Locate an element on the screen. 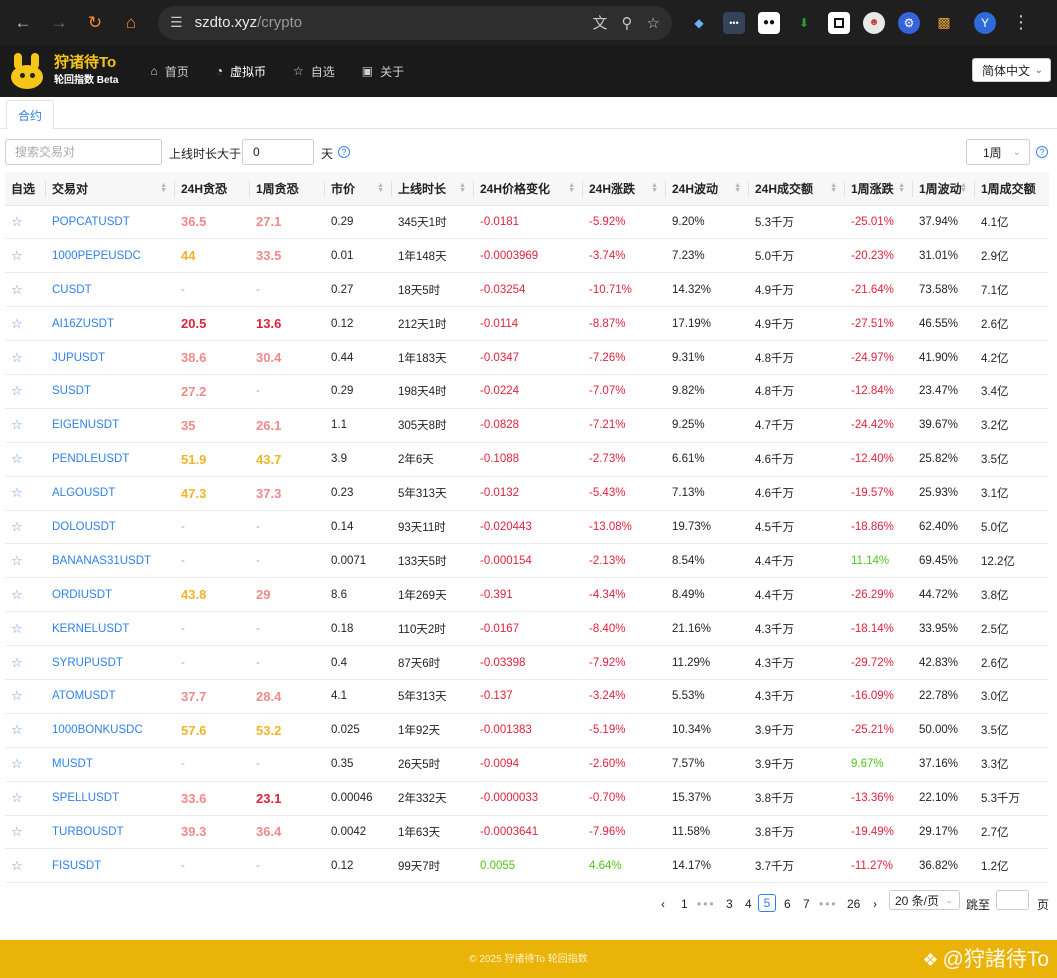 The width and height of the screenshot is (1057, 978). pair-link: BANANAS31USDT is located at coordinates (110, 561).